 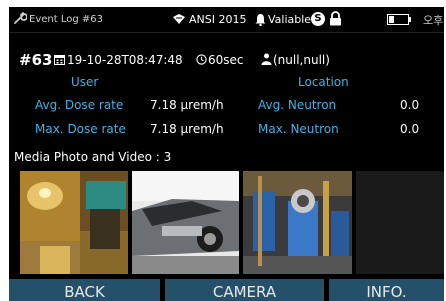 What do you see at coordinates (298, 129) in the screenshot?
I see `max-neutron-label: Max. Neutron` at bounding box center [298, 129].